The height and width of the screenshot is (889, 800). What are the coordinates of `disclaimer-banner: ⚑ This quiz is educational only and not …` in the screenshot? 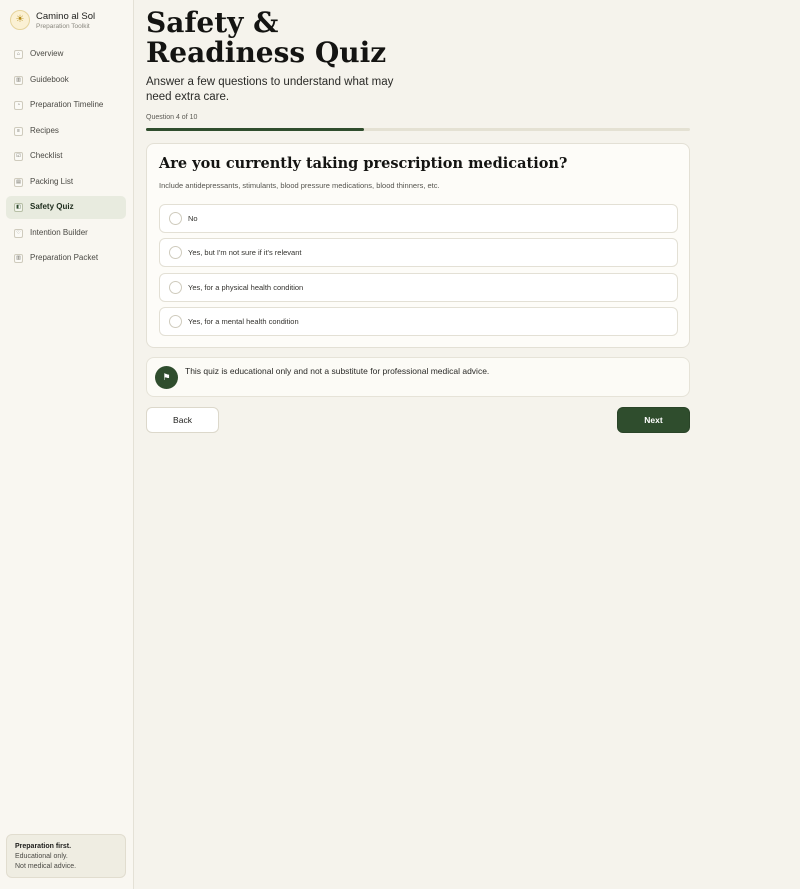 It's located at (418, 377).